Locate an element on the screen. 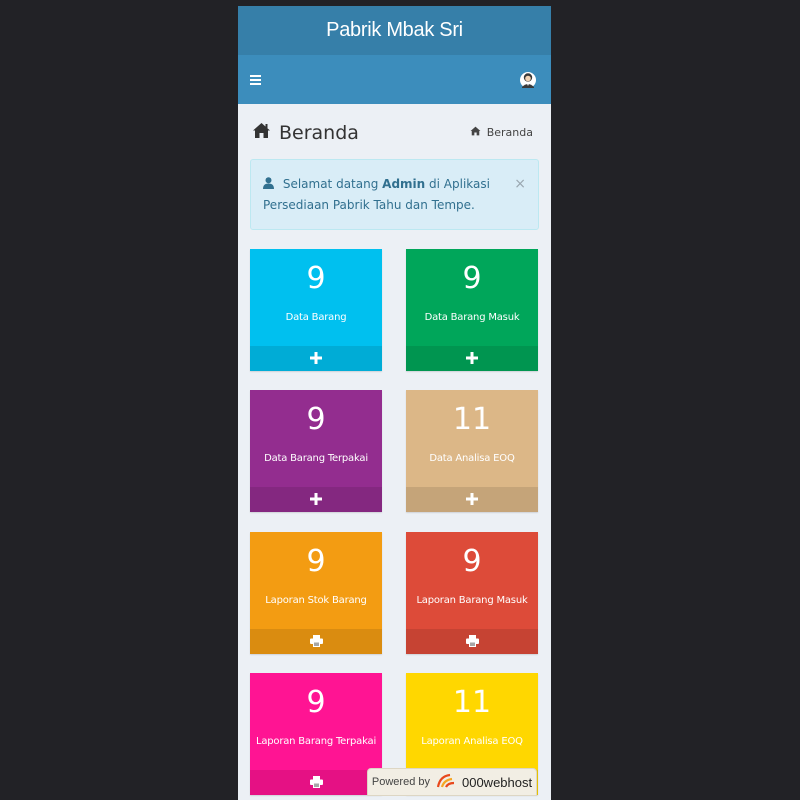 The height and width of the screenshot is (800, 800). powered-by-brand: 000webhost is located at coordinates (497, 782).